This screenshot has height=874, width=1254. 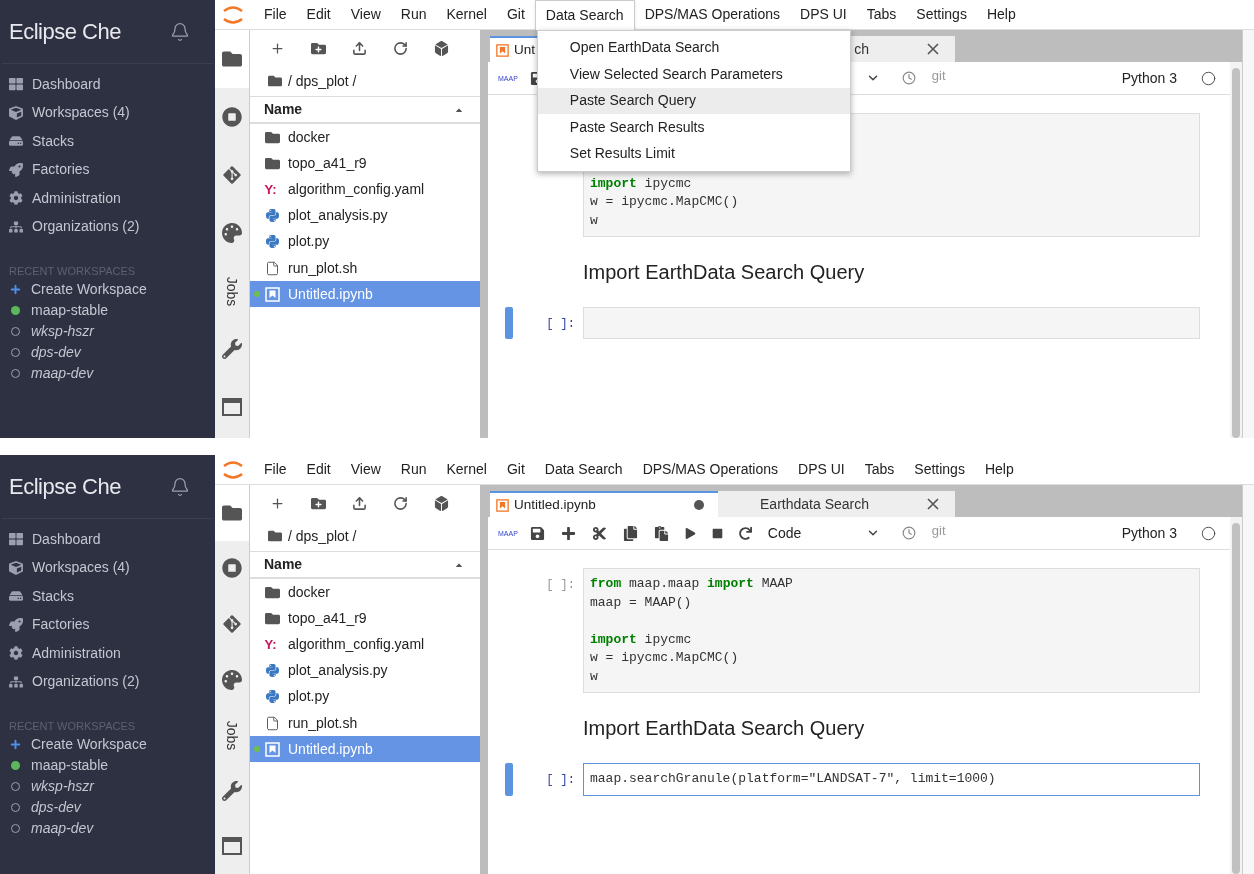 I want to click on code-line: from maap.maap import MAAP, so click(x=692, y=584).